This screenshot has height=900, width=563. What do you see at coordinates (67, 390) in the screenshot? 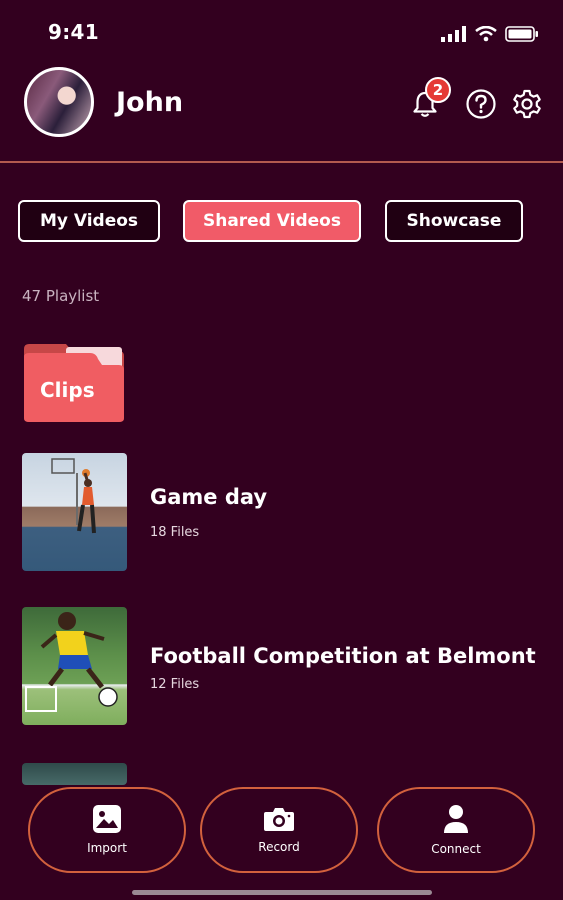
I see `folder-label: Clips` at bounding box center [67, 390].